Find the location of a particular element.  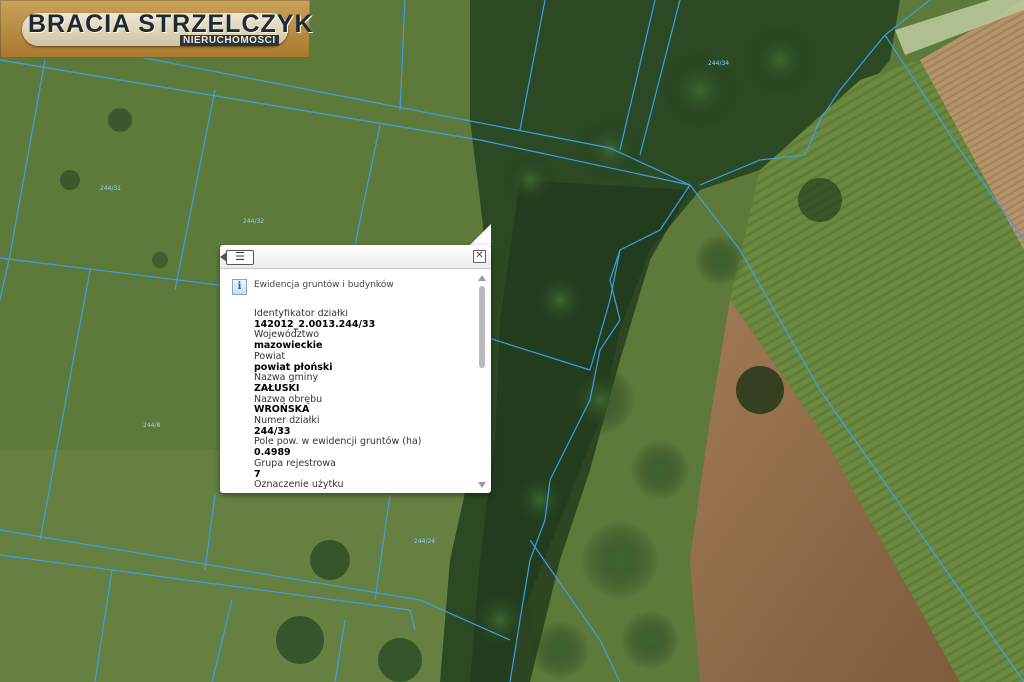

popup-header: ☰ ✕ is located at coordinates (355, 257).